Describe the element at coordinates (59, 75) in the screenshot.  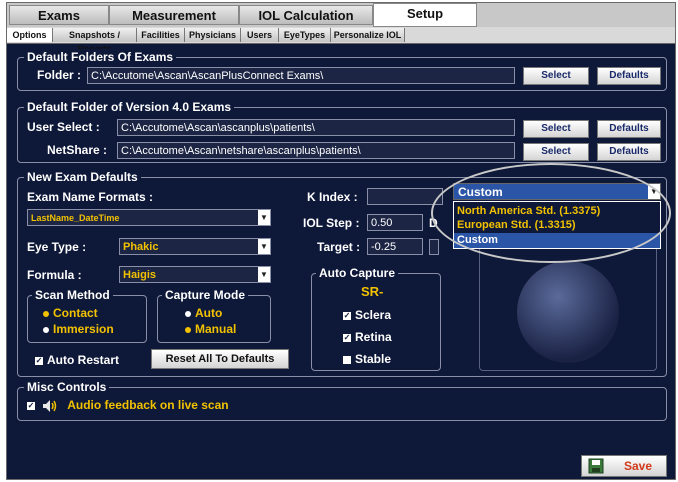
I see `folder-label: Folder :` at that location.